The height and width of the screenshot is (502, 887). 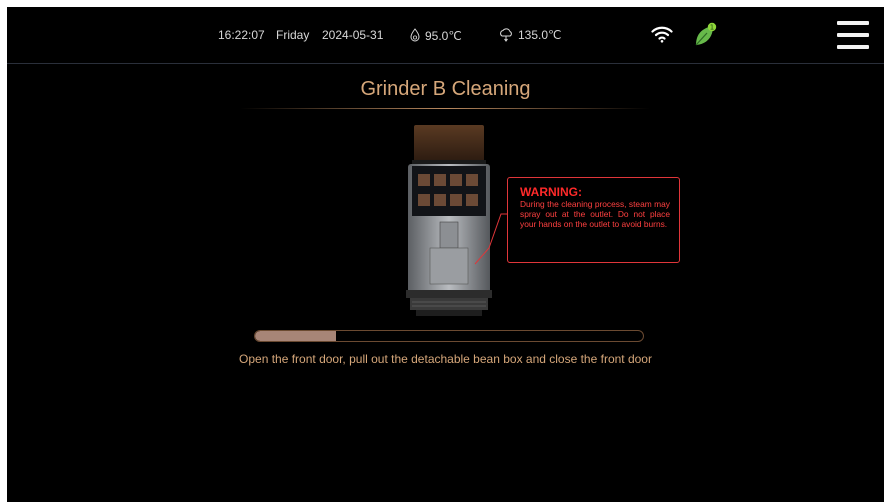 I want to click on clock-day: Friday, so click(x=293, y=35).